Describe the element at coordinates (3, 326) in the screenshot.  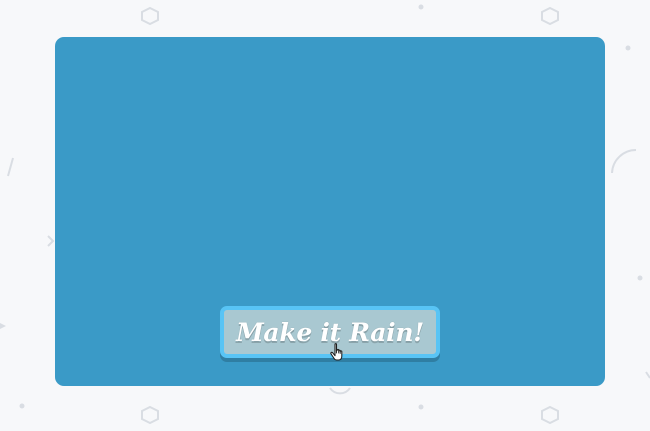
I see `triangle-decoration` at that location.